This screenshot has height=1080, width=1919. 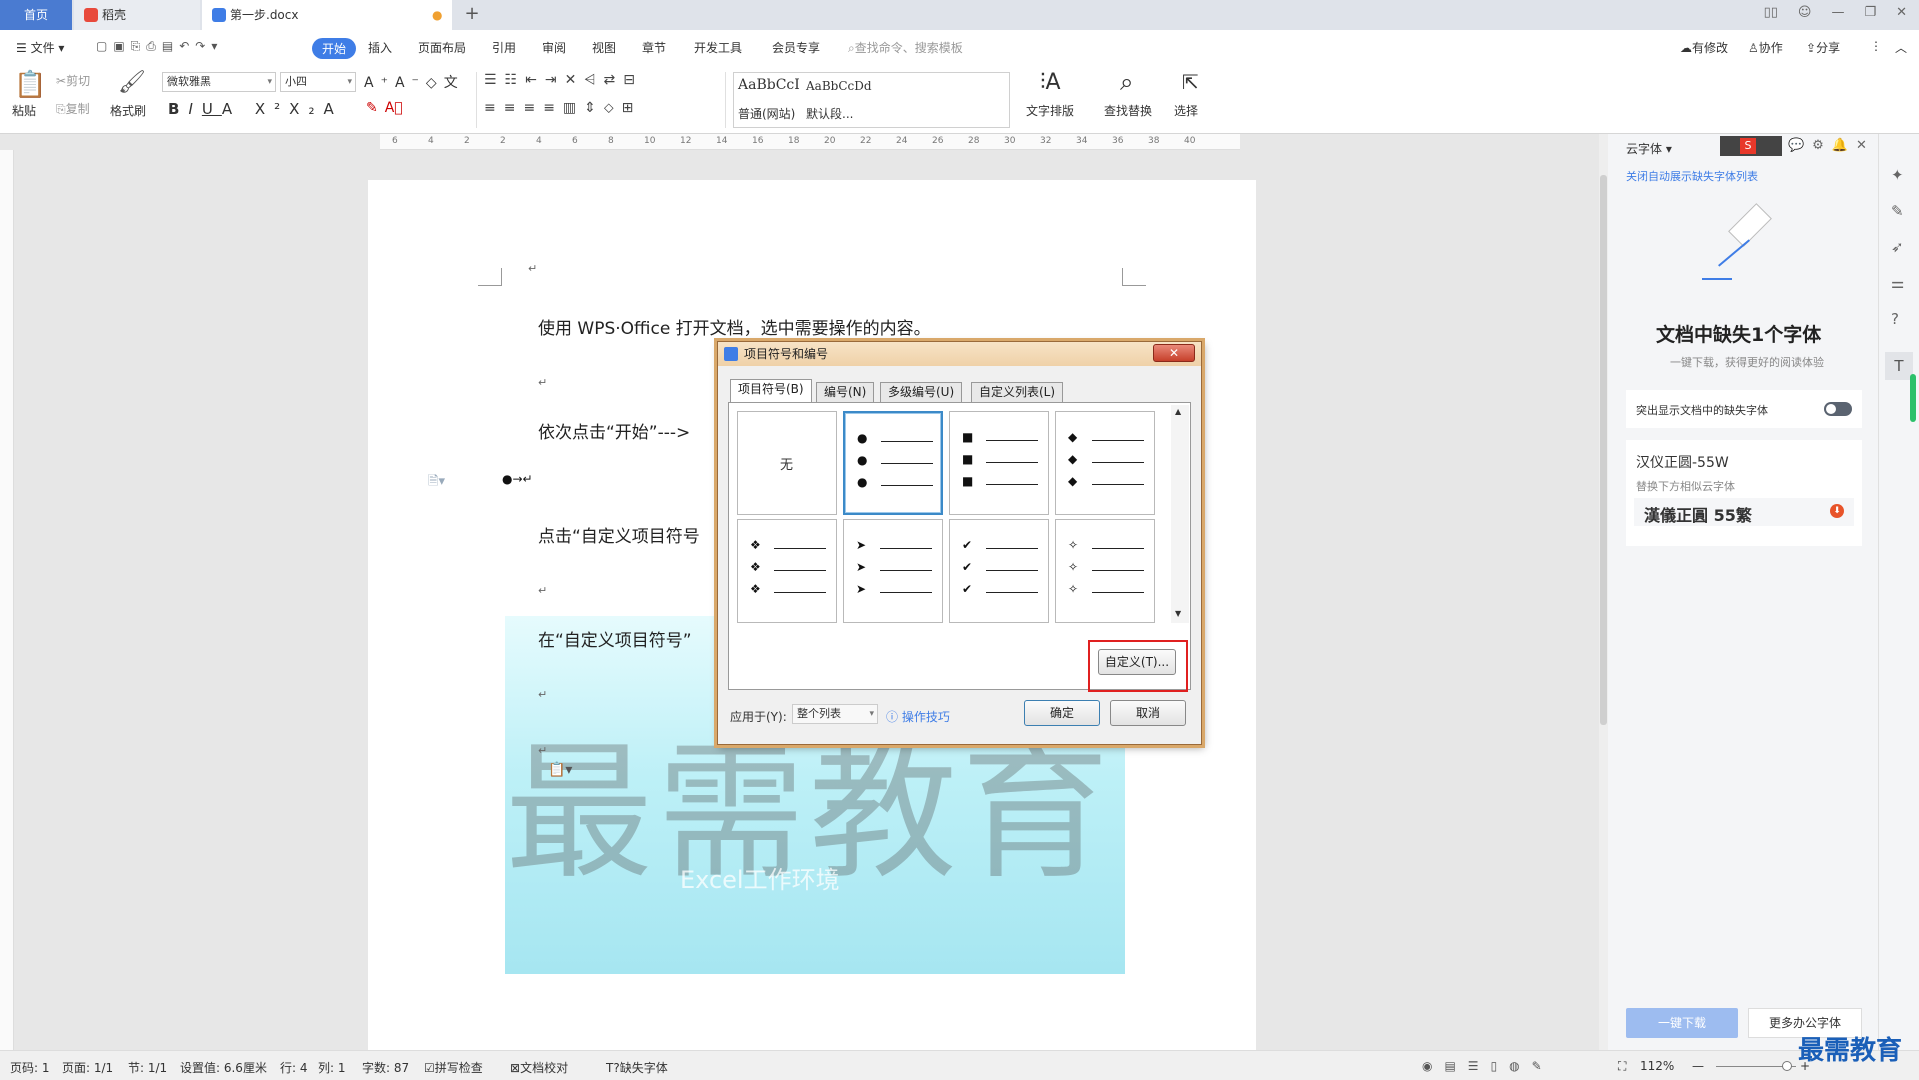 I want to click on tab-bullets: 项目符号(B), so click(x=771, y=390).